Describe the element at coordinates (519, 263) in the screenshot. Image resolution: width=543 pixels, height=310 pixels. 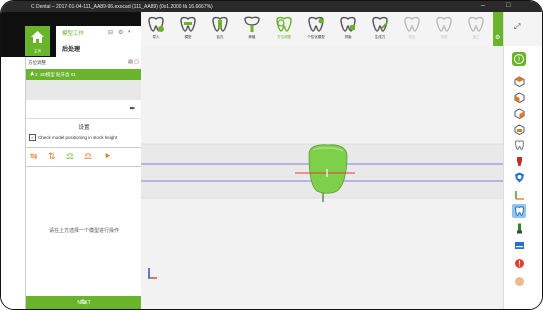
I see `alert-icon` at that location.